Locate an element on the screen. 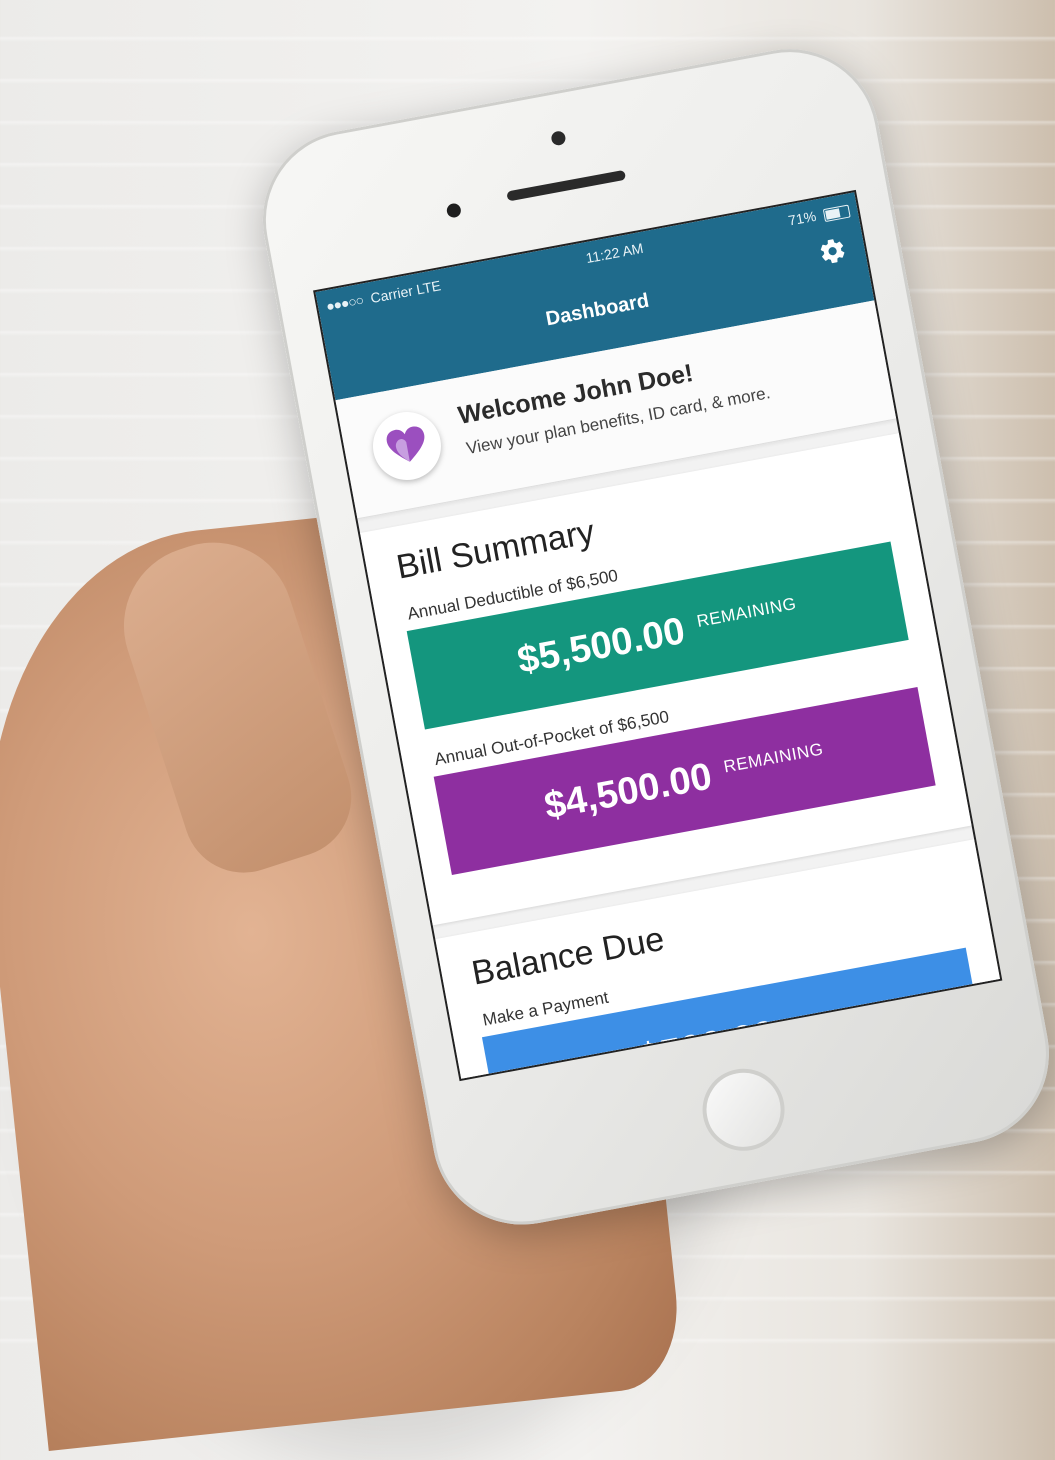  carrier-info: ●●●○○ Carrier LTE is located at coordinates (383, 295).